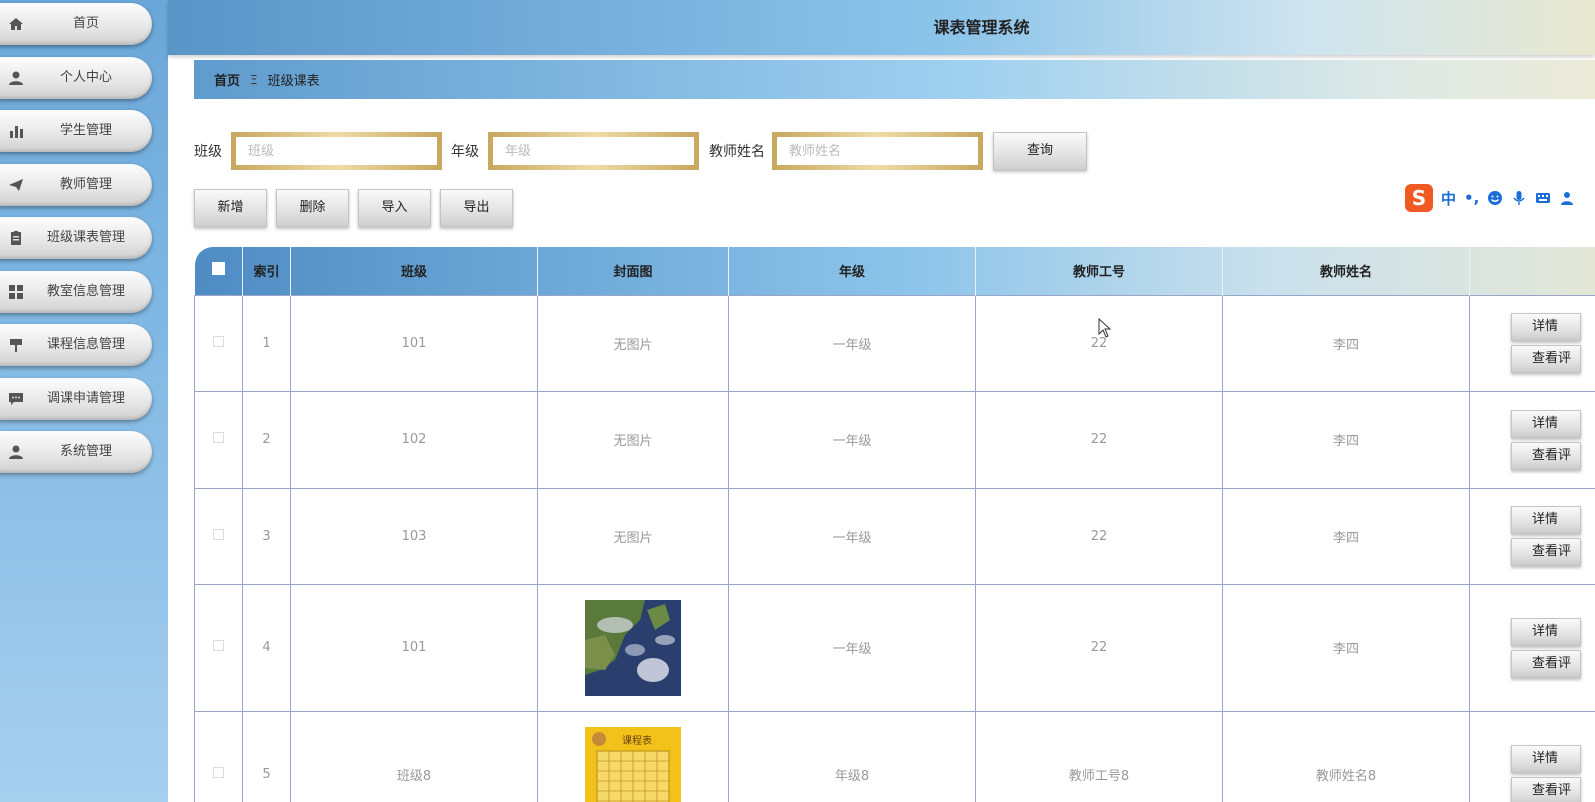  What do you see at coordinates (76, 292) in the screenshot?
I see `sidebar-item-classrooms: 教室信息管理` at bounding box center [76, 292].